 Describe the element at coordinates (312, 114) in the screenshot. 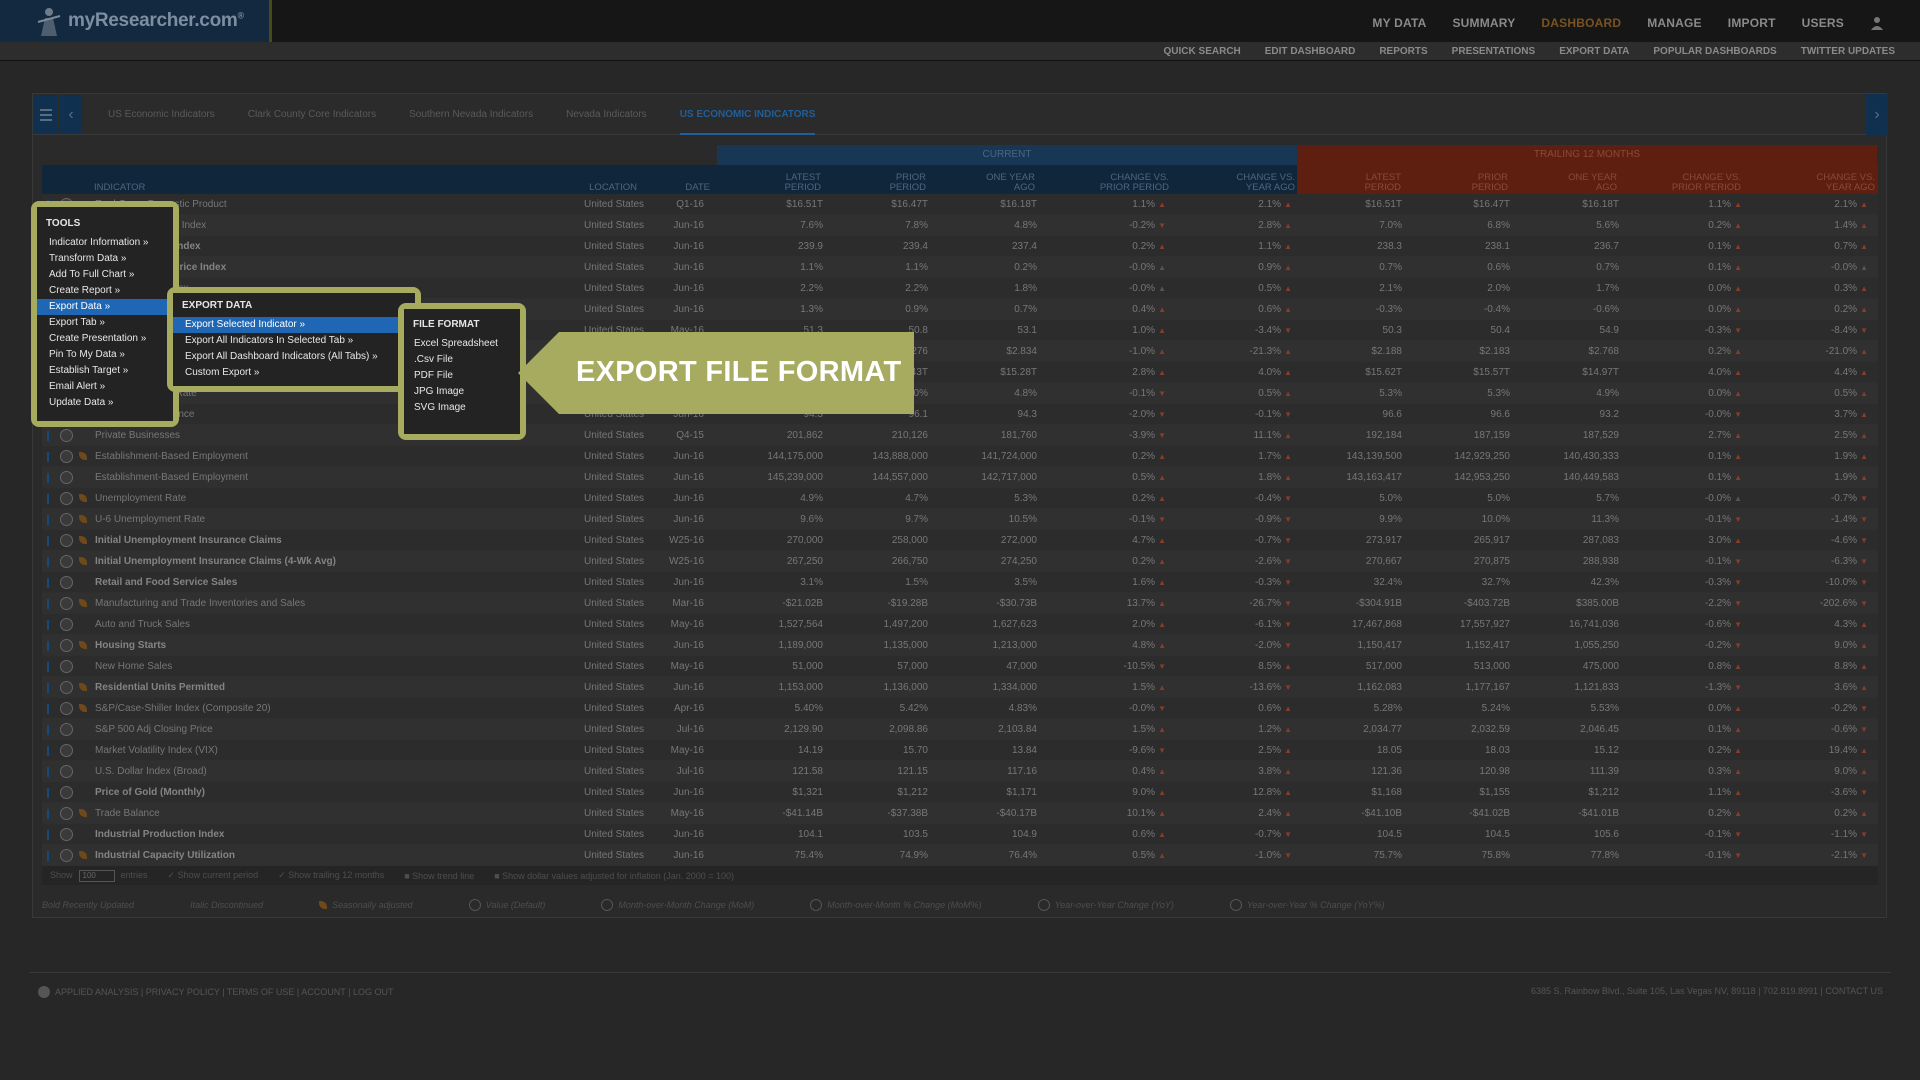

I see `tab-1: Clark County Core Indicators` at that location.